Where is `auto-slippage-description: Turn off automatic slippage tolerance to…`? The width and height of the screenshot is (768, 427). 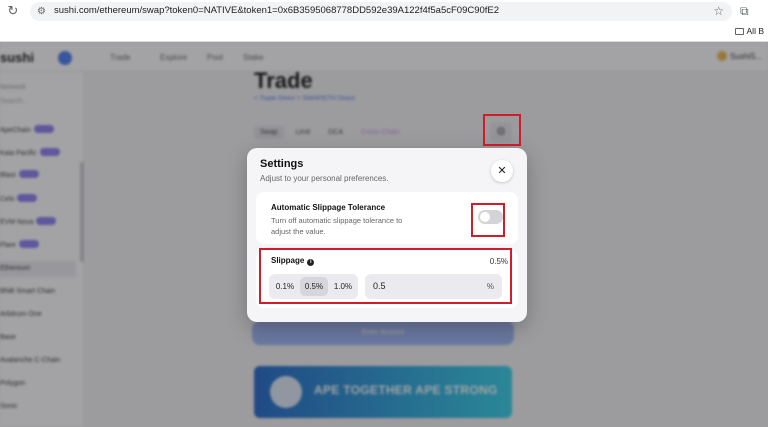 auto-slippage-description: Turn off automatic slippage tolerance to… is located at coordinates (337, 226).